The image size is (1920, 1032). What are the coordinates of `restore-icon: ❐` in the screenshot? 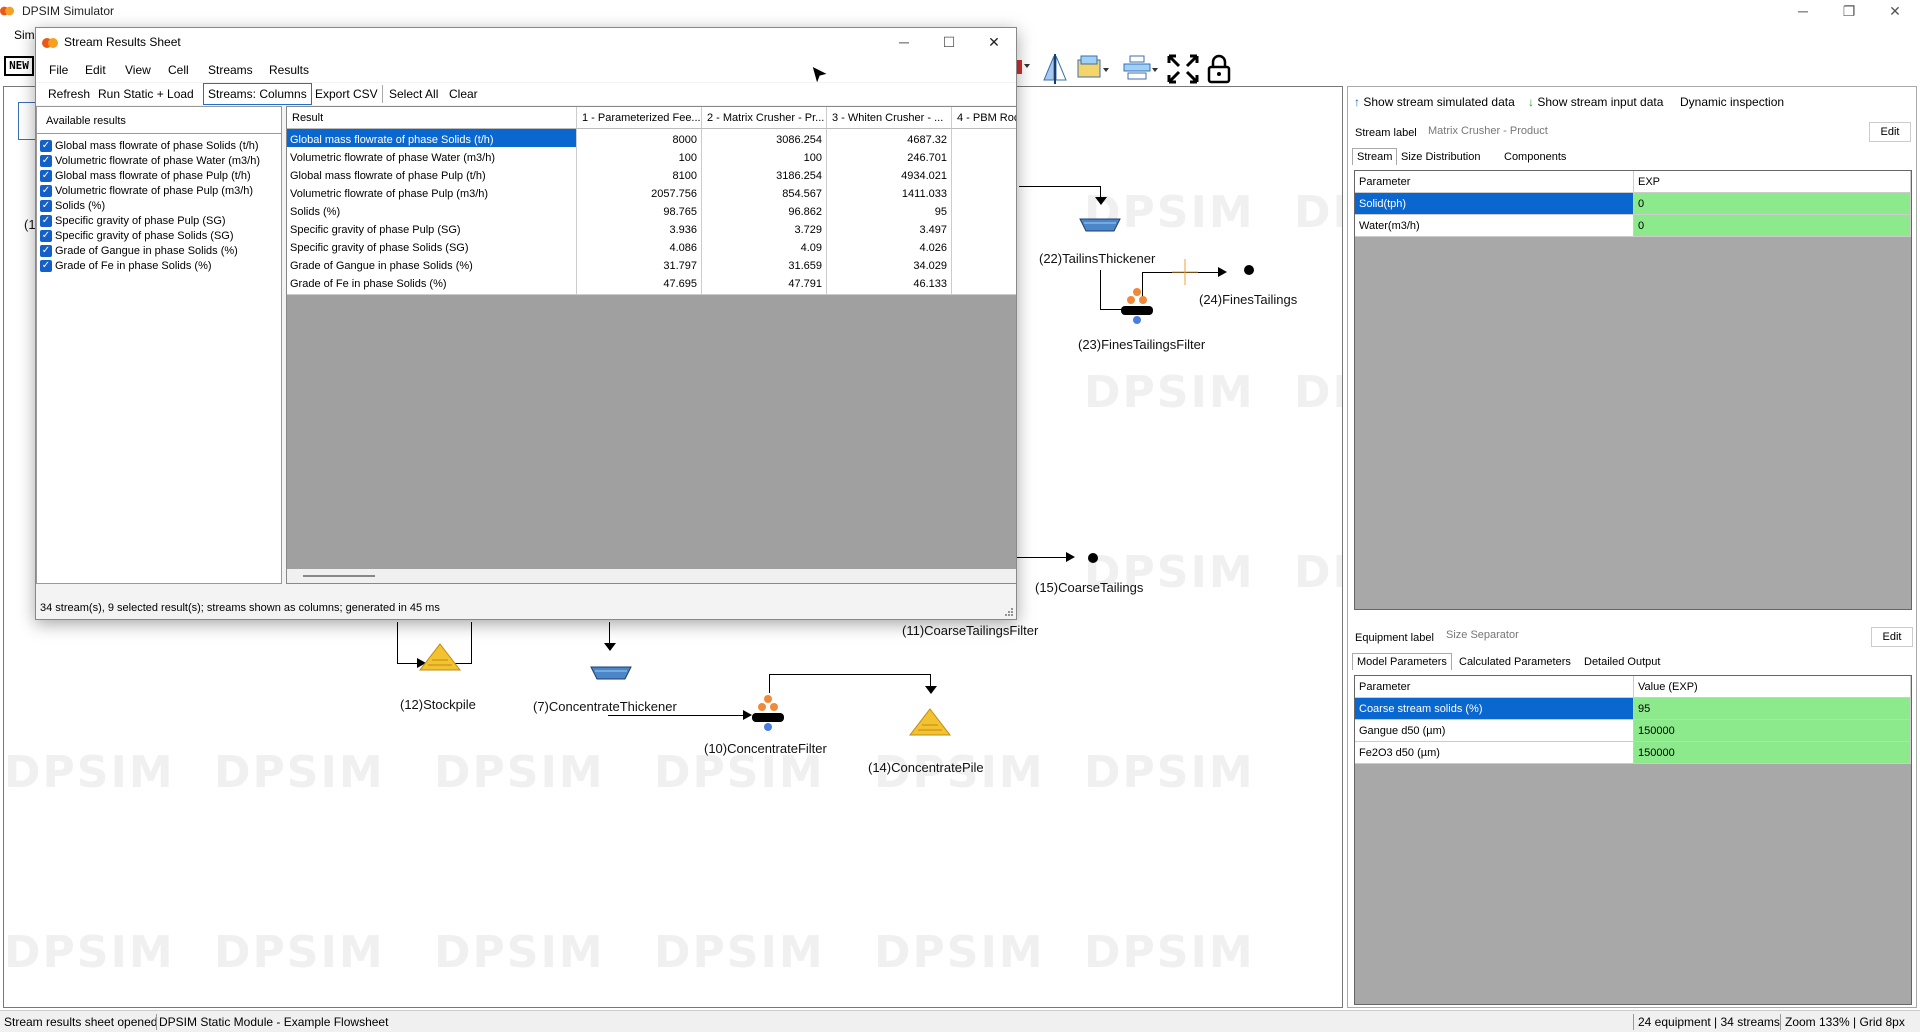 It's located at (1849, 12).